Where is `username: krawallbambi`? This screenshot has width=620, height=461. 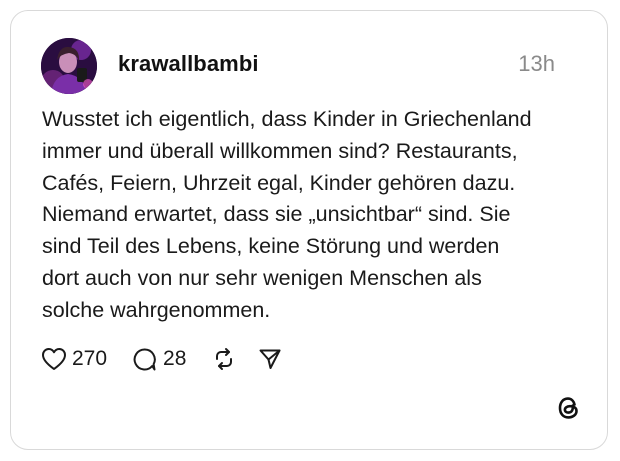 username: krawallbambi is located at coordinates (188, 64).